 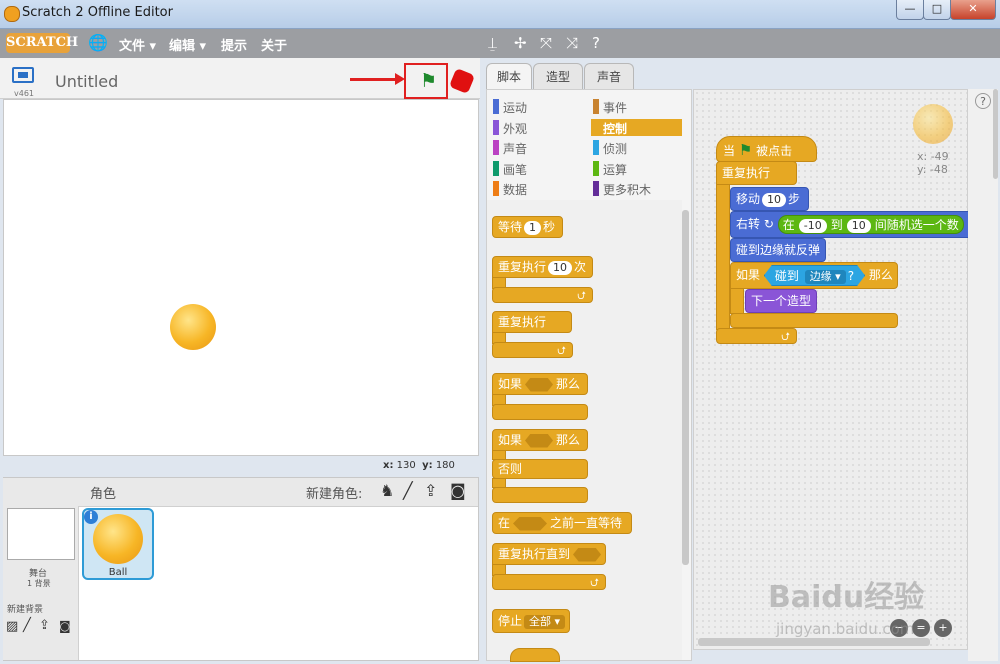 I want to click on globe-icon: 🌐, so click(x=98, y=42).